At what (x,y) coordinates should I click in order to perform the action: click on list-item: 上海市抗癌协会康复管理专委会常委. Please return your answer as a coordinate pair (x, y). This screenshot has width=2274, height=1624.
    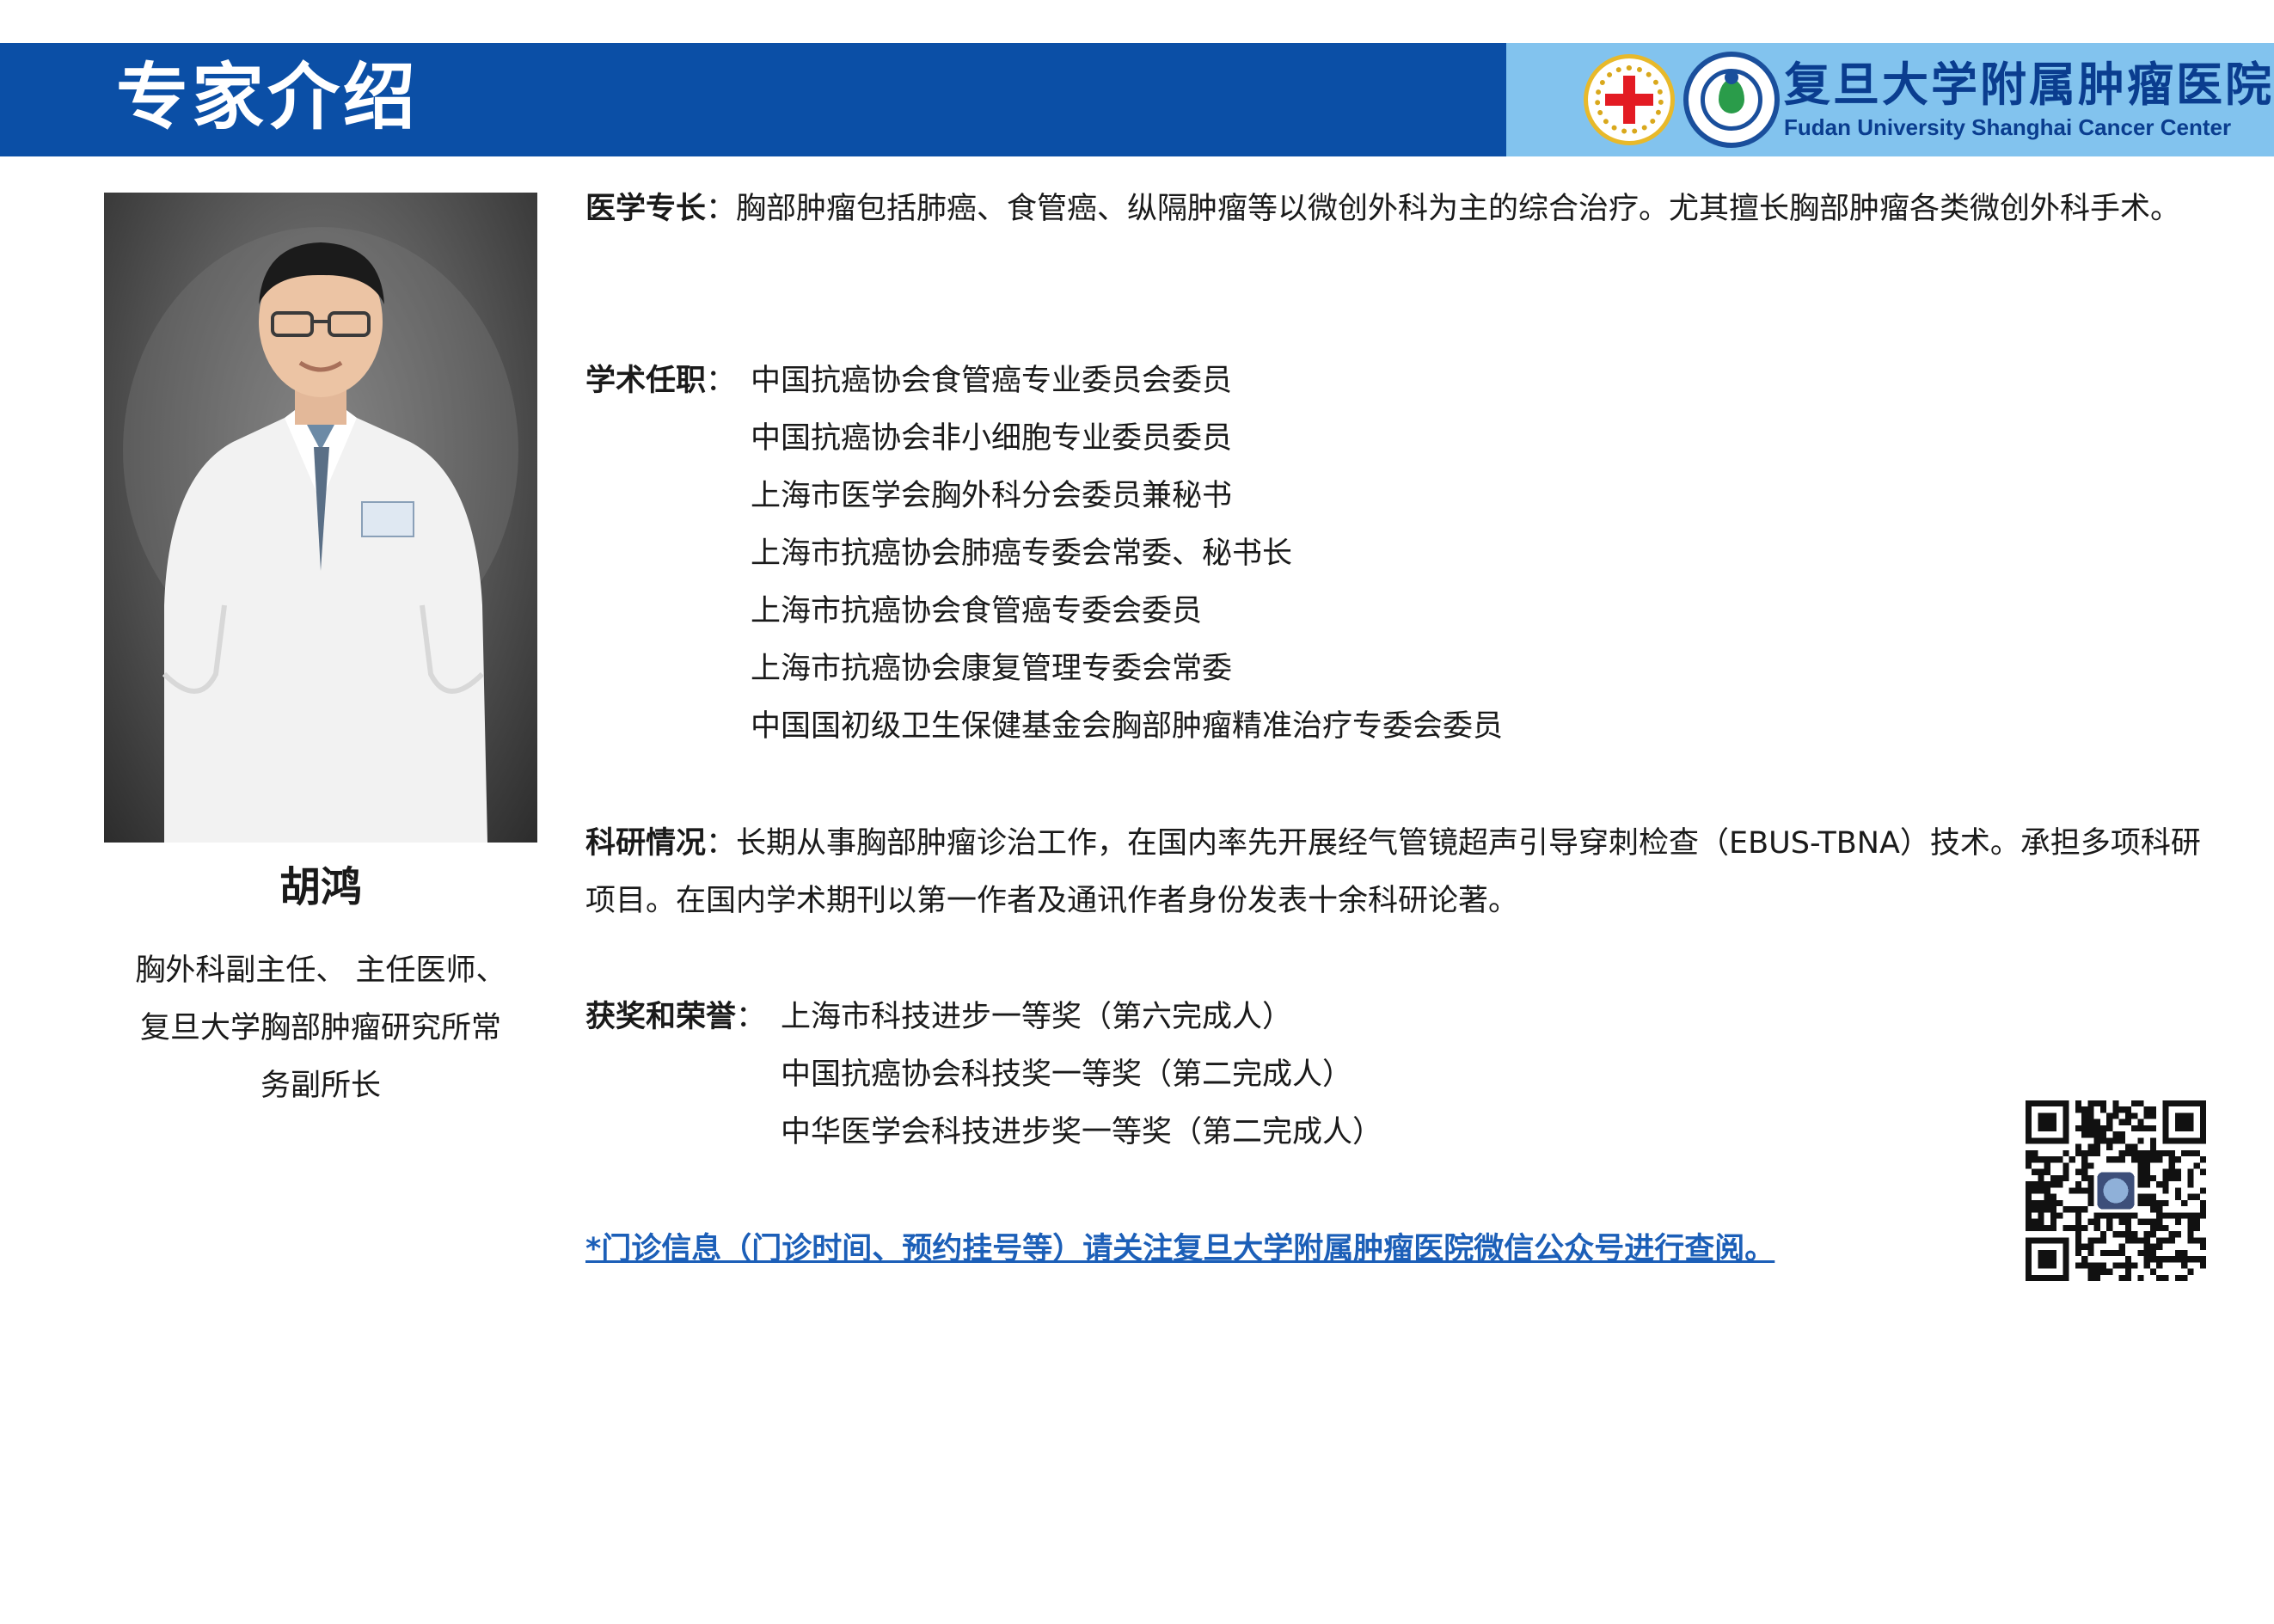
    Looking at the image, I should click on (992, 669).